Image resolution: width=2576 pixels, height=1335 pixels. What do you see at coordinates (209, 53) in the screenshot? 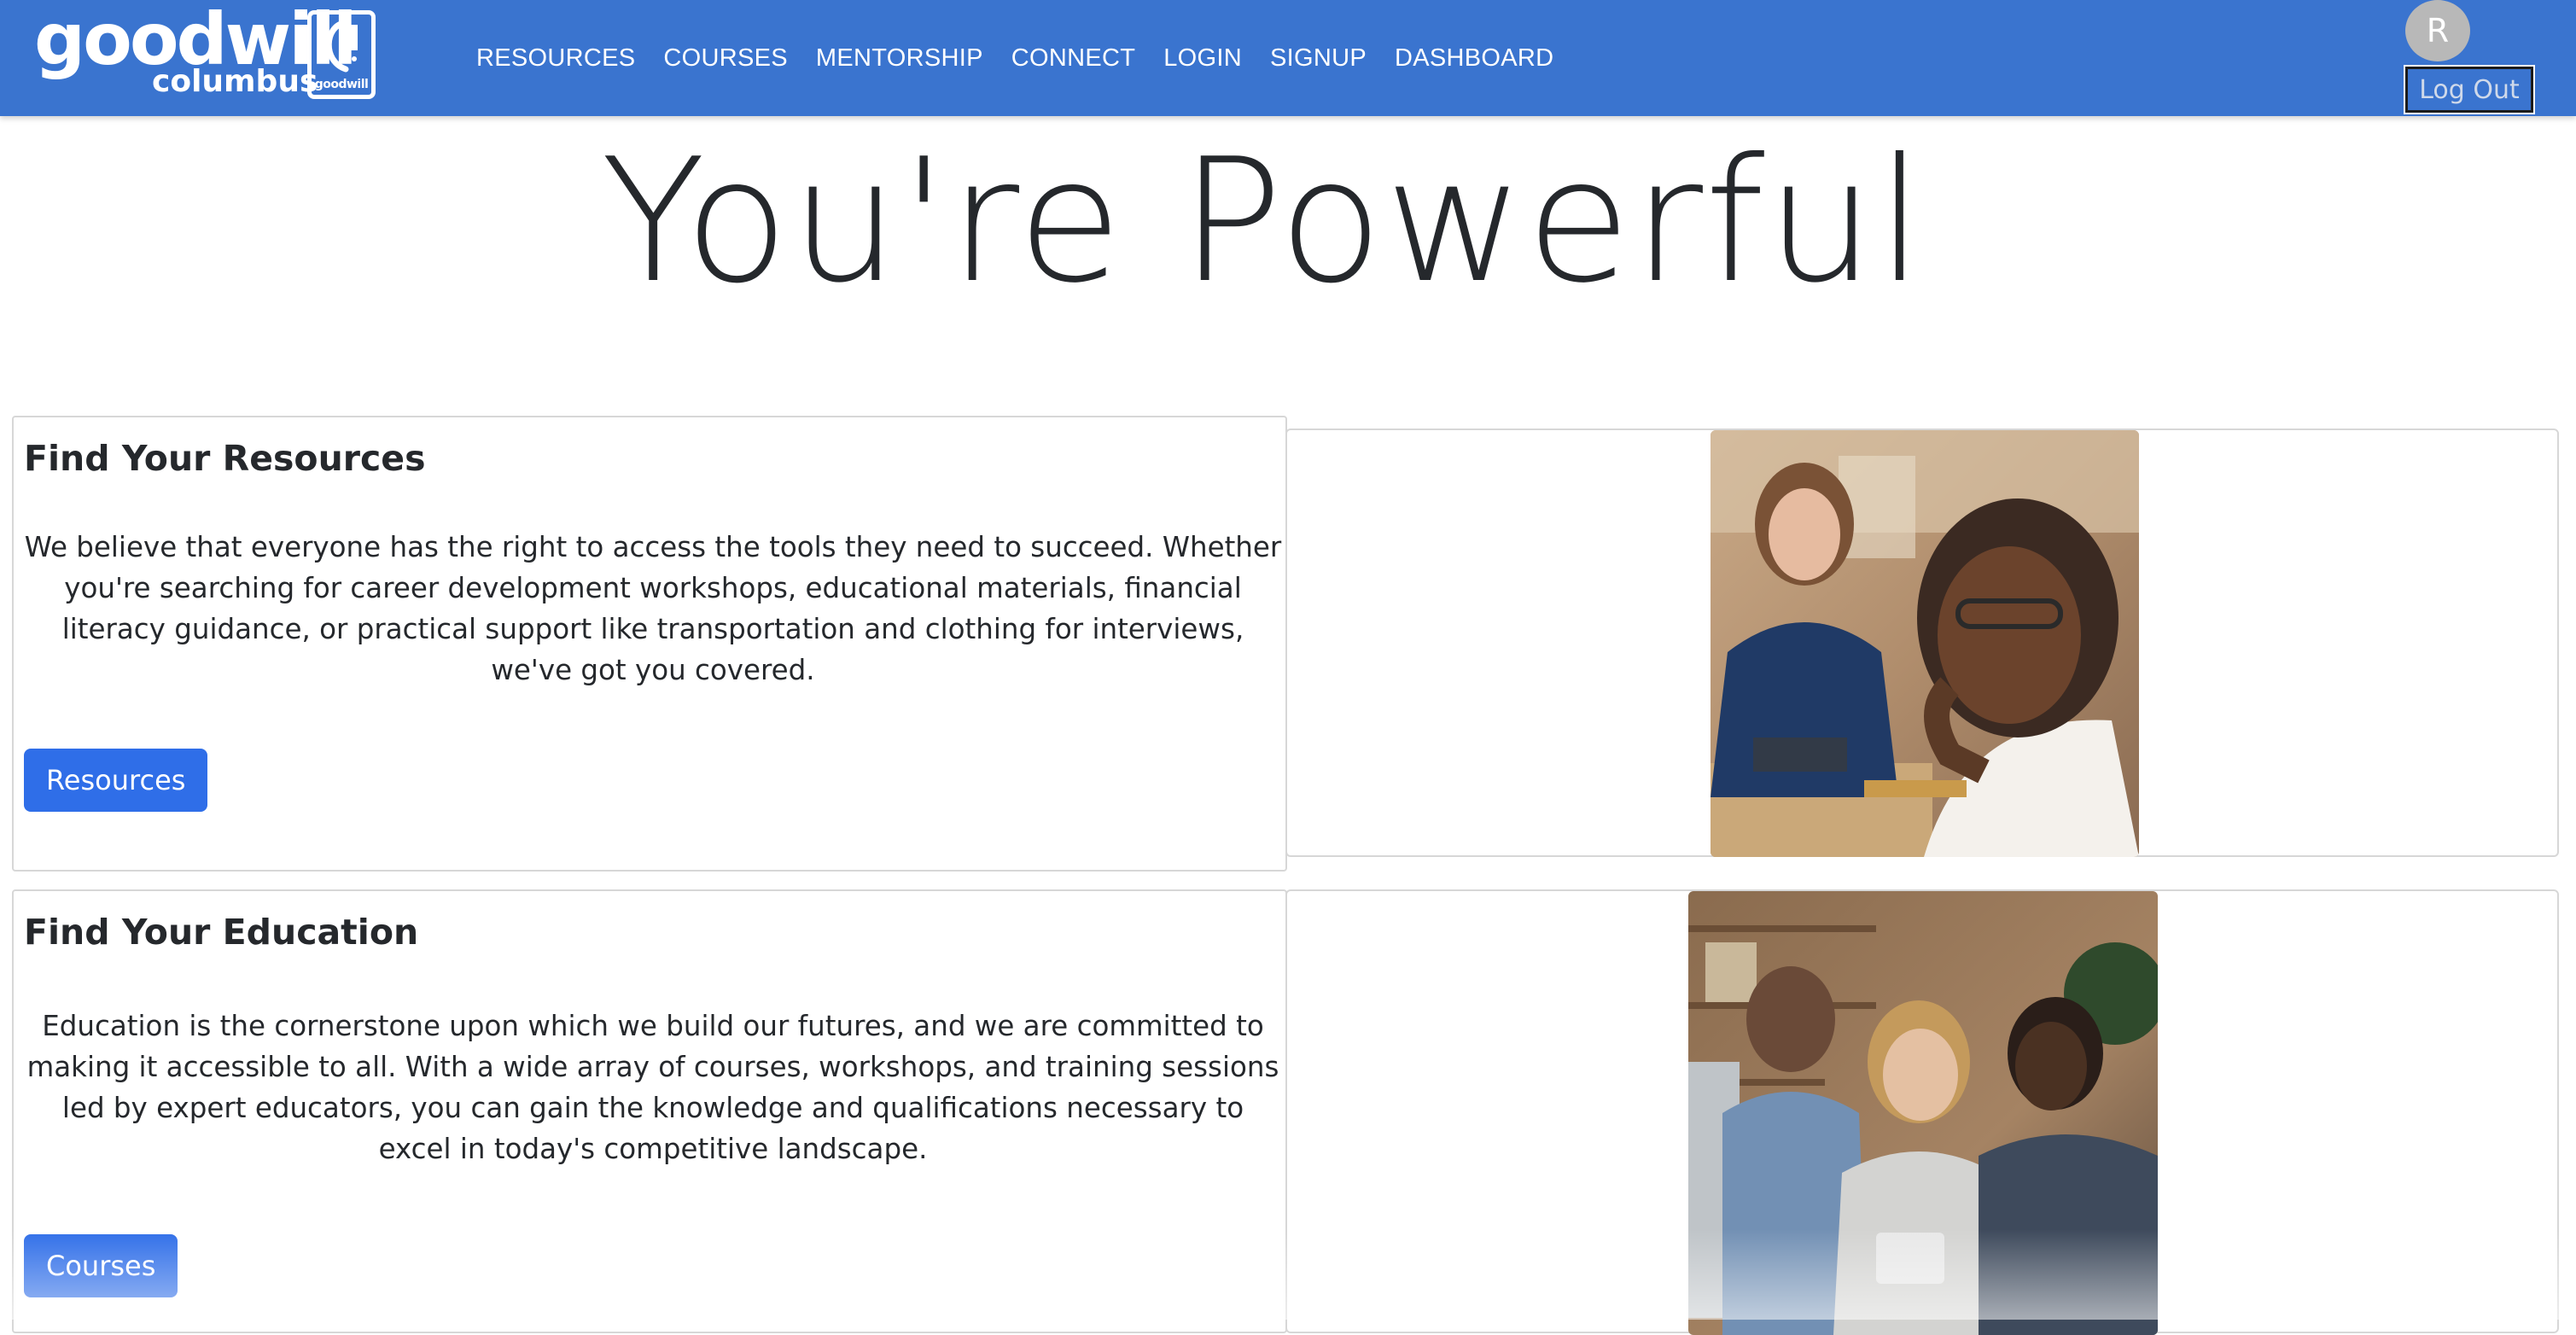
I see `goodwill-columbus-logo: goodwill columbus goodwill` at bounding box center [209, 53].